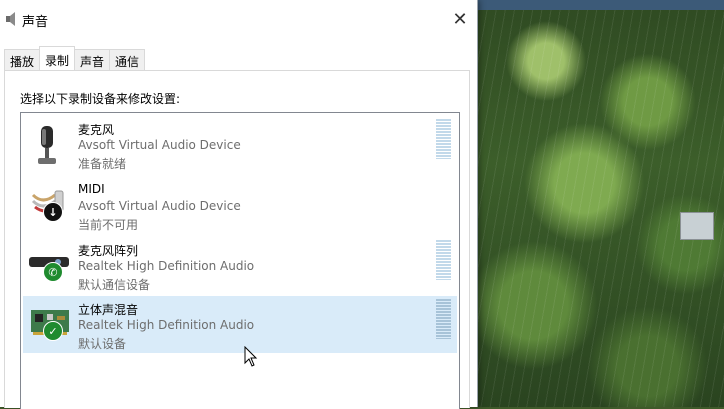 This screenshot has width=724, height=409. I want to click on device-name: 麦克风阵列, so click(108, 251).